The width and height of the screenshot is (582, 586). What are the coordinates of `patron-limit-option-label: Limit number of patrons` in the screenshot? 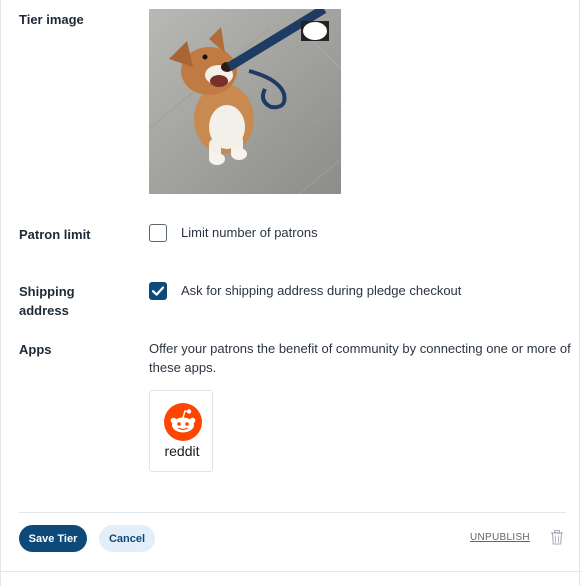 It's located at (249, 232).